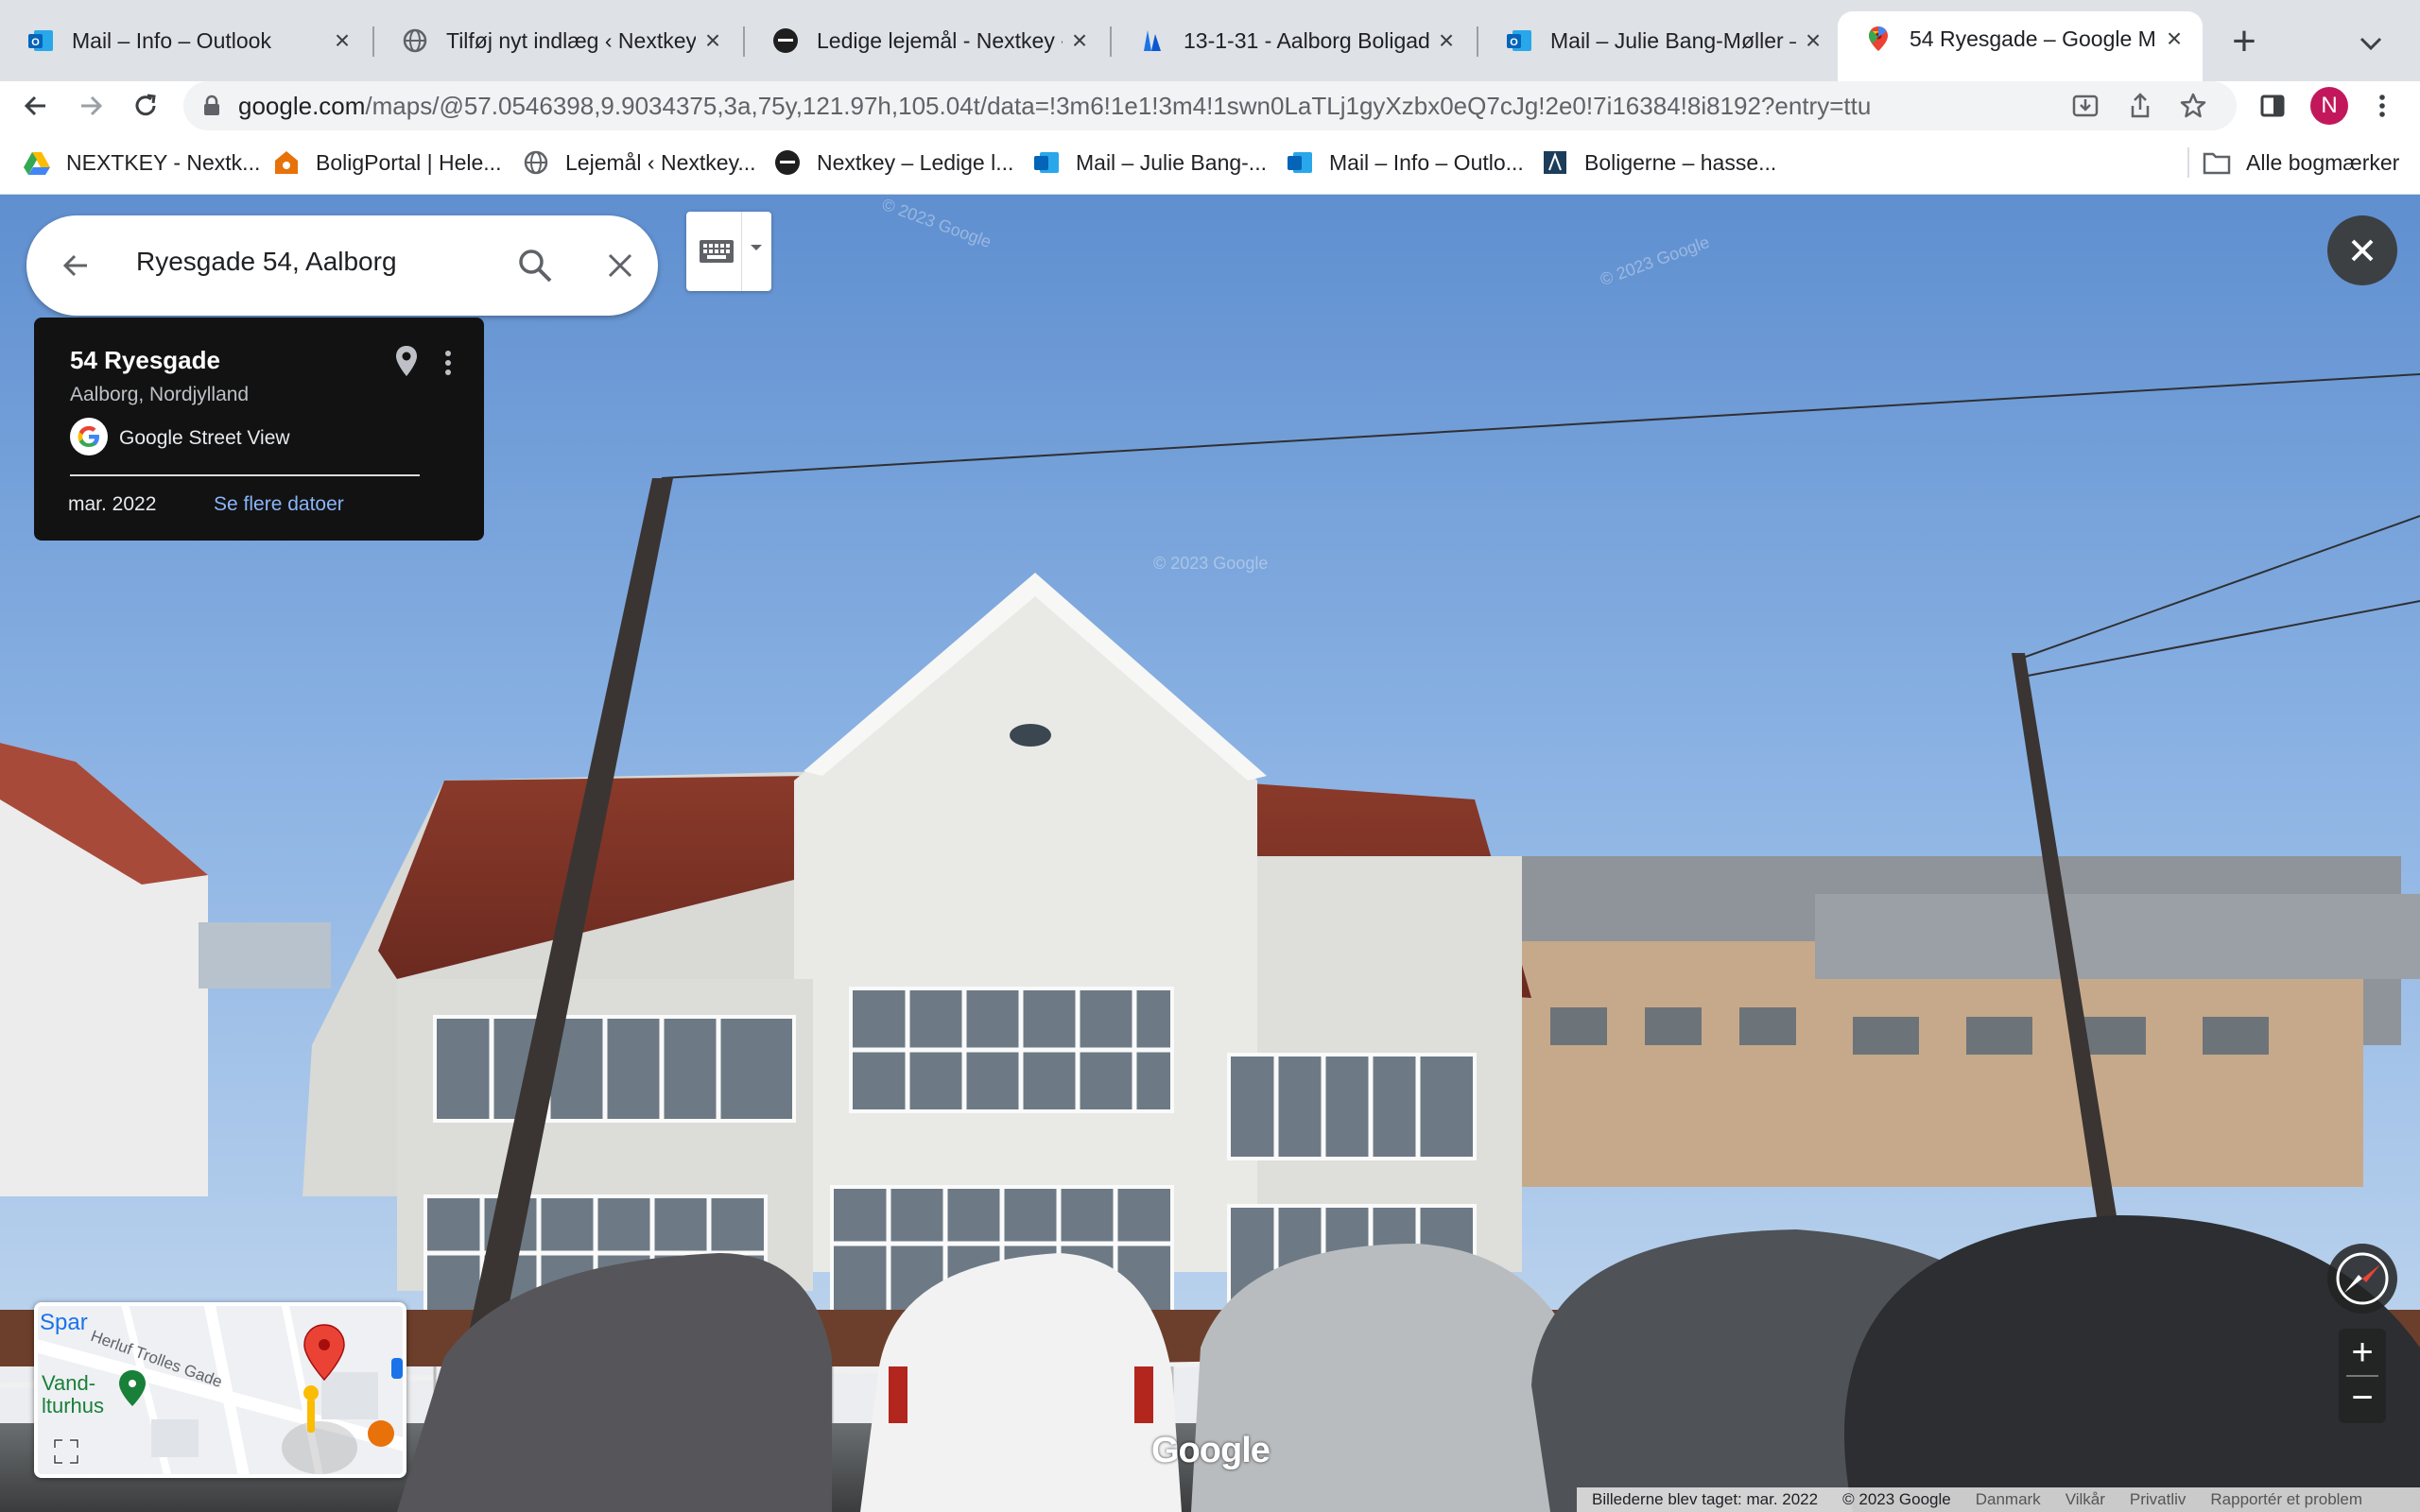  What do you see at coordinates (302, 106) in the screenshot?
I see `url-domain: google.com` at bounding box center [302, 106].